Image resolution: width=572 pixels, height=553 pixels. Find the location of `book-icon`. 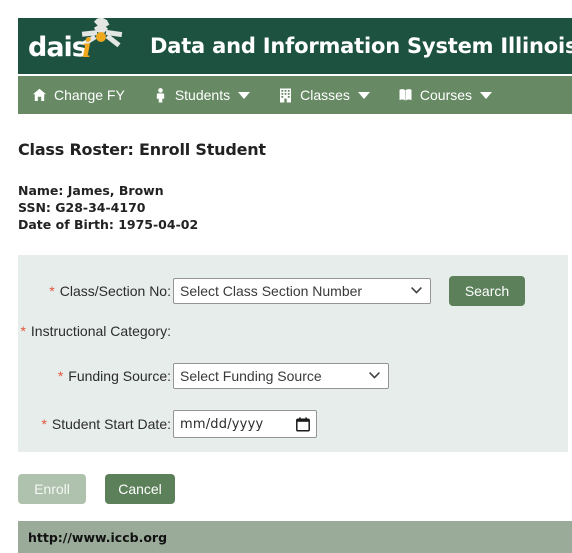

book-icon is located at coordinates (405, 95).